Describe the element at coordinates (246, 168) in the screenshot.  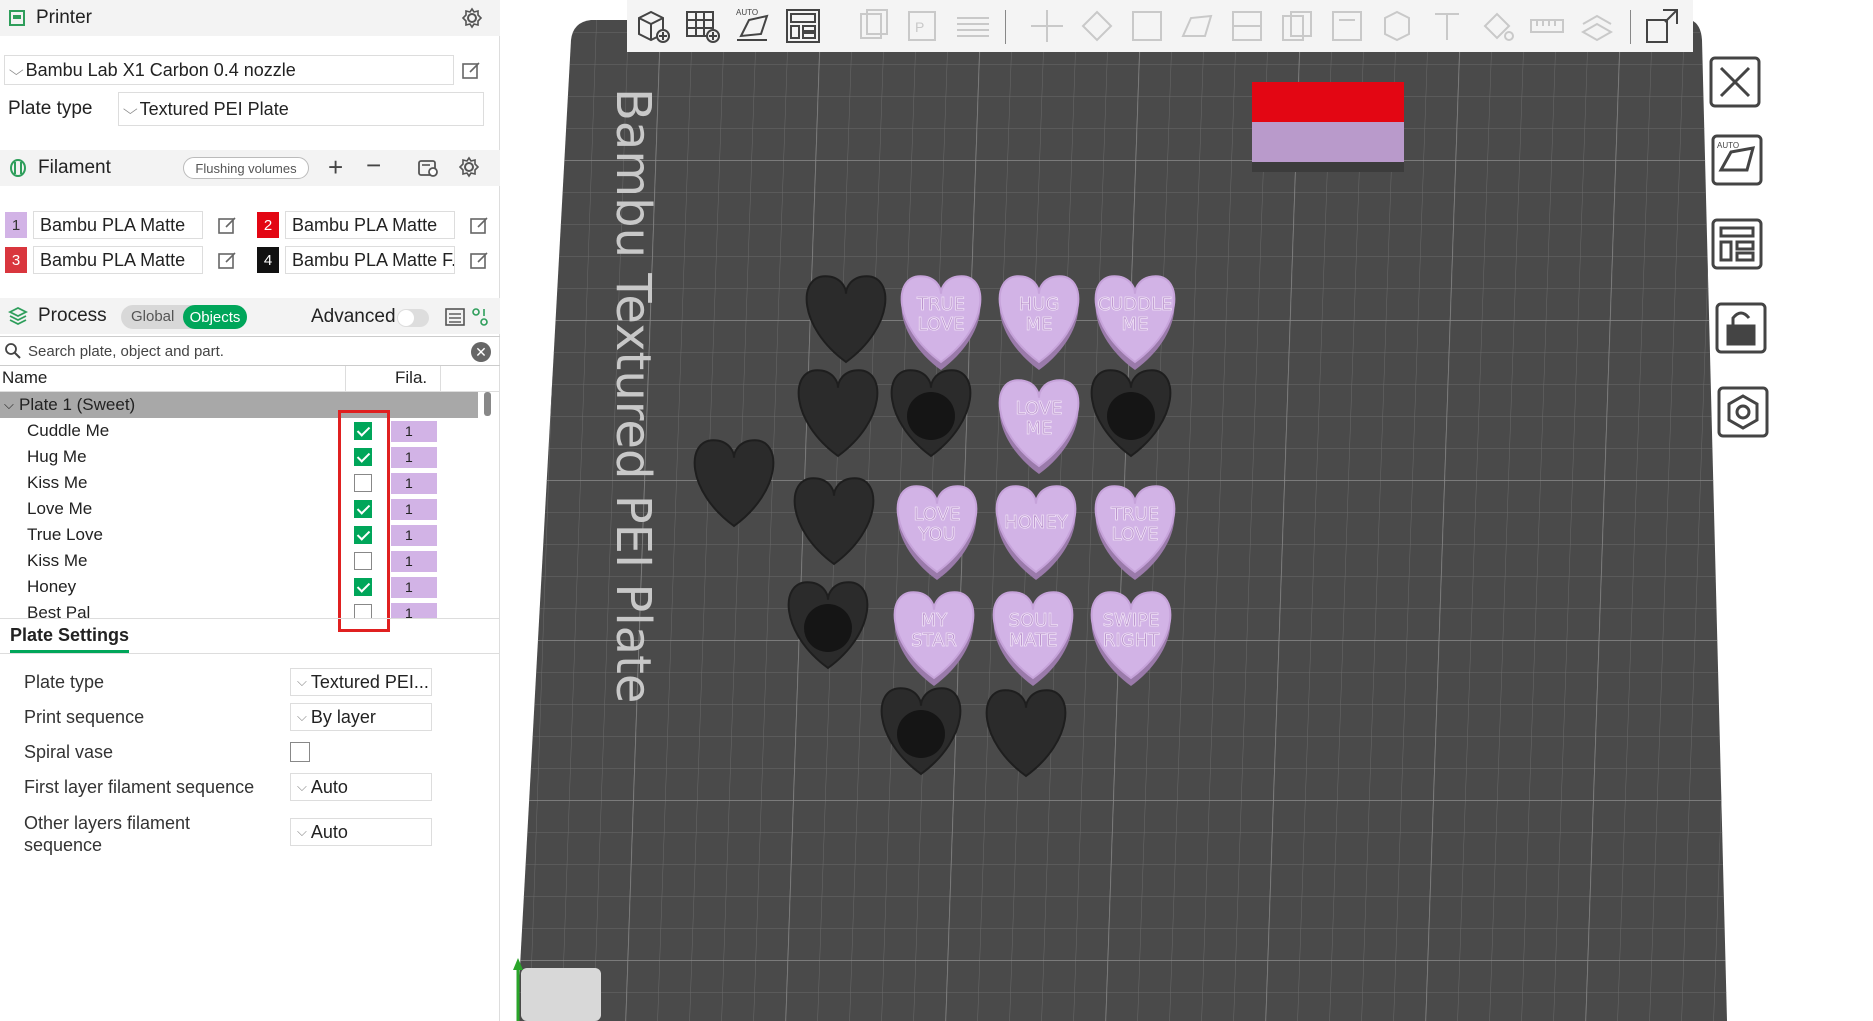
I see `flushing-volumes-button: Flushing volumes` at that location.